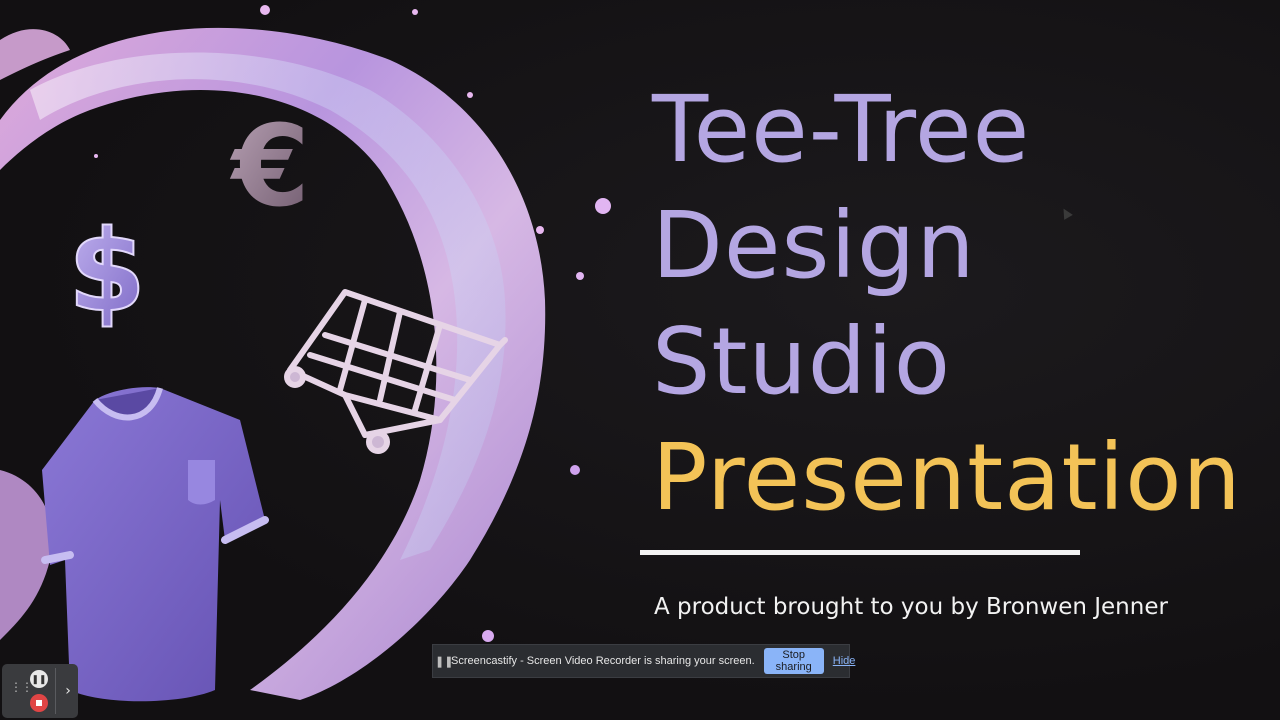 The image size is (1280, 720). I want to click on title-line-1: Tee-Tree, so click(841, 129).